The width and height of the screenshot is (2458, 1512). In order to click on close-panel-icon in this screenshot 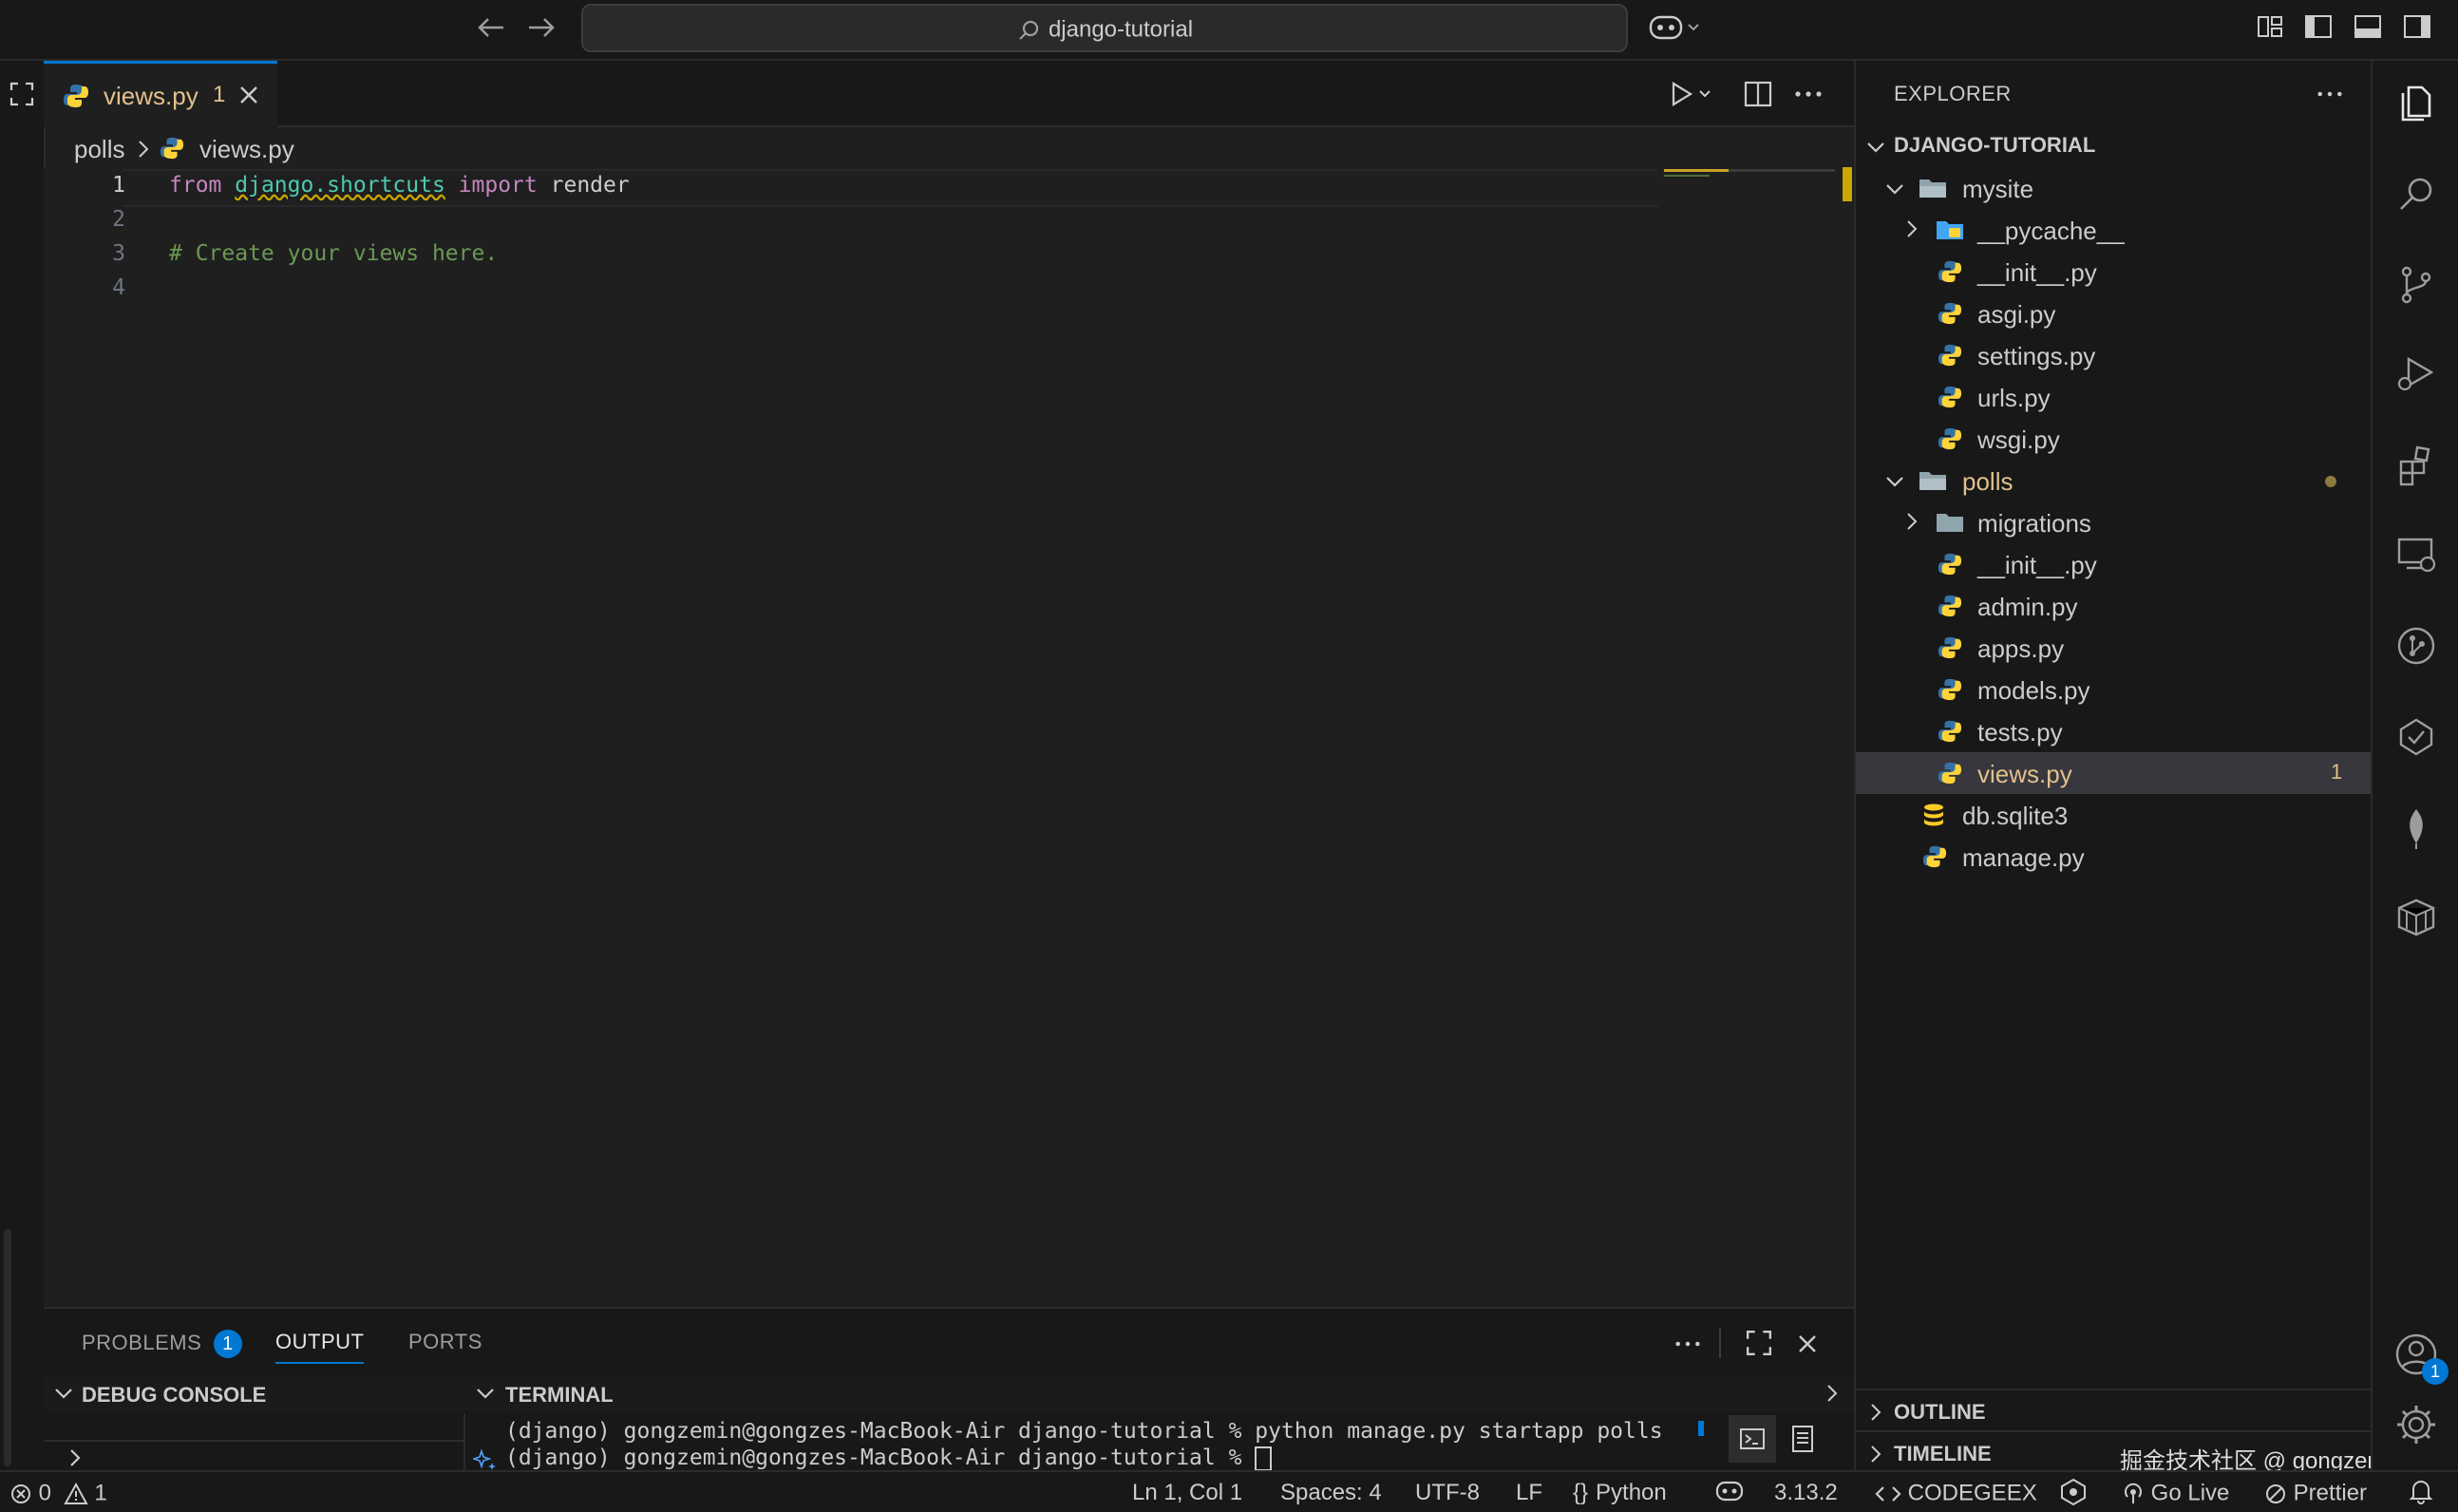, I will do `click(1808, 1344)`.